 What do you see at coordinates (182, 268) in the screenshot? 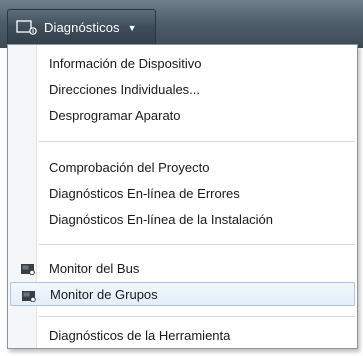
I see `menu-item-bus-monitor: Monitor del Bus` at bounding box center [182, 268].